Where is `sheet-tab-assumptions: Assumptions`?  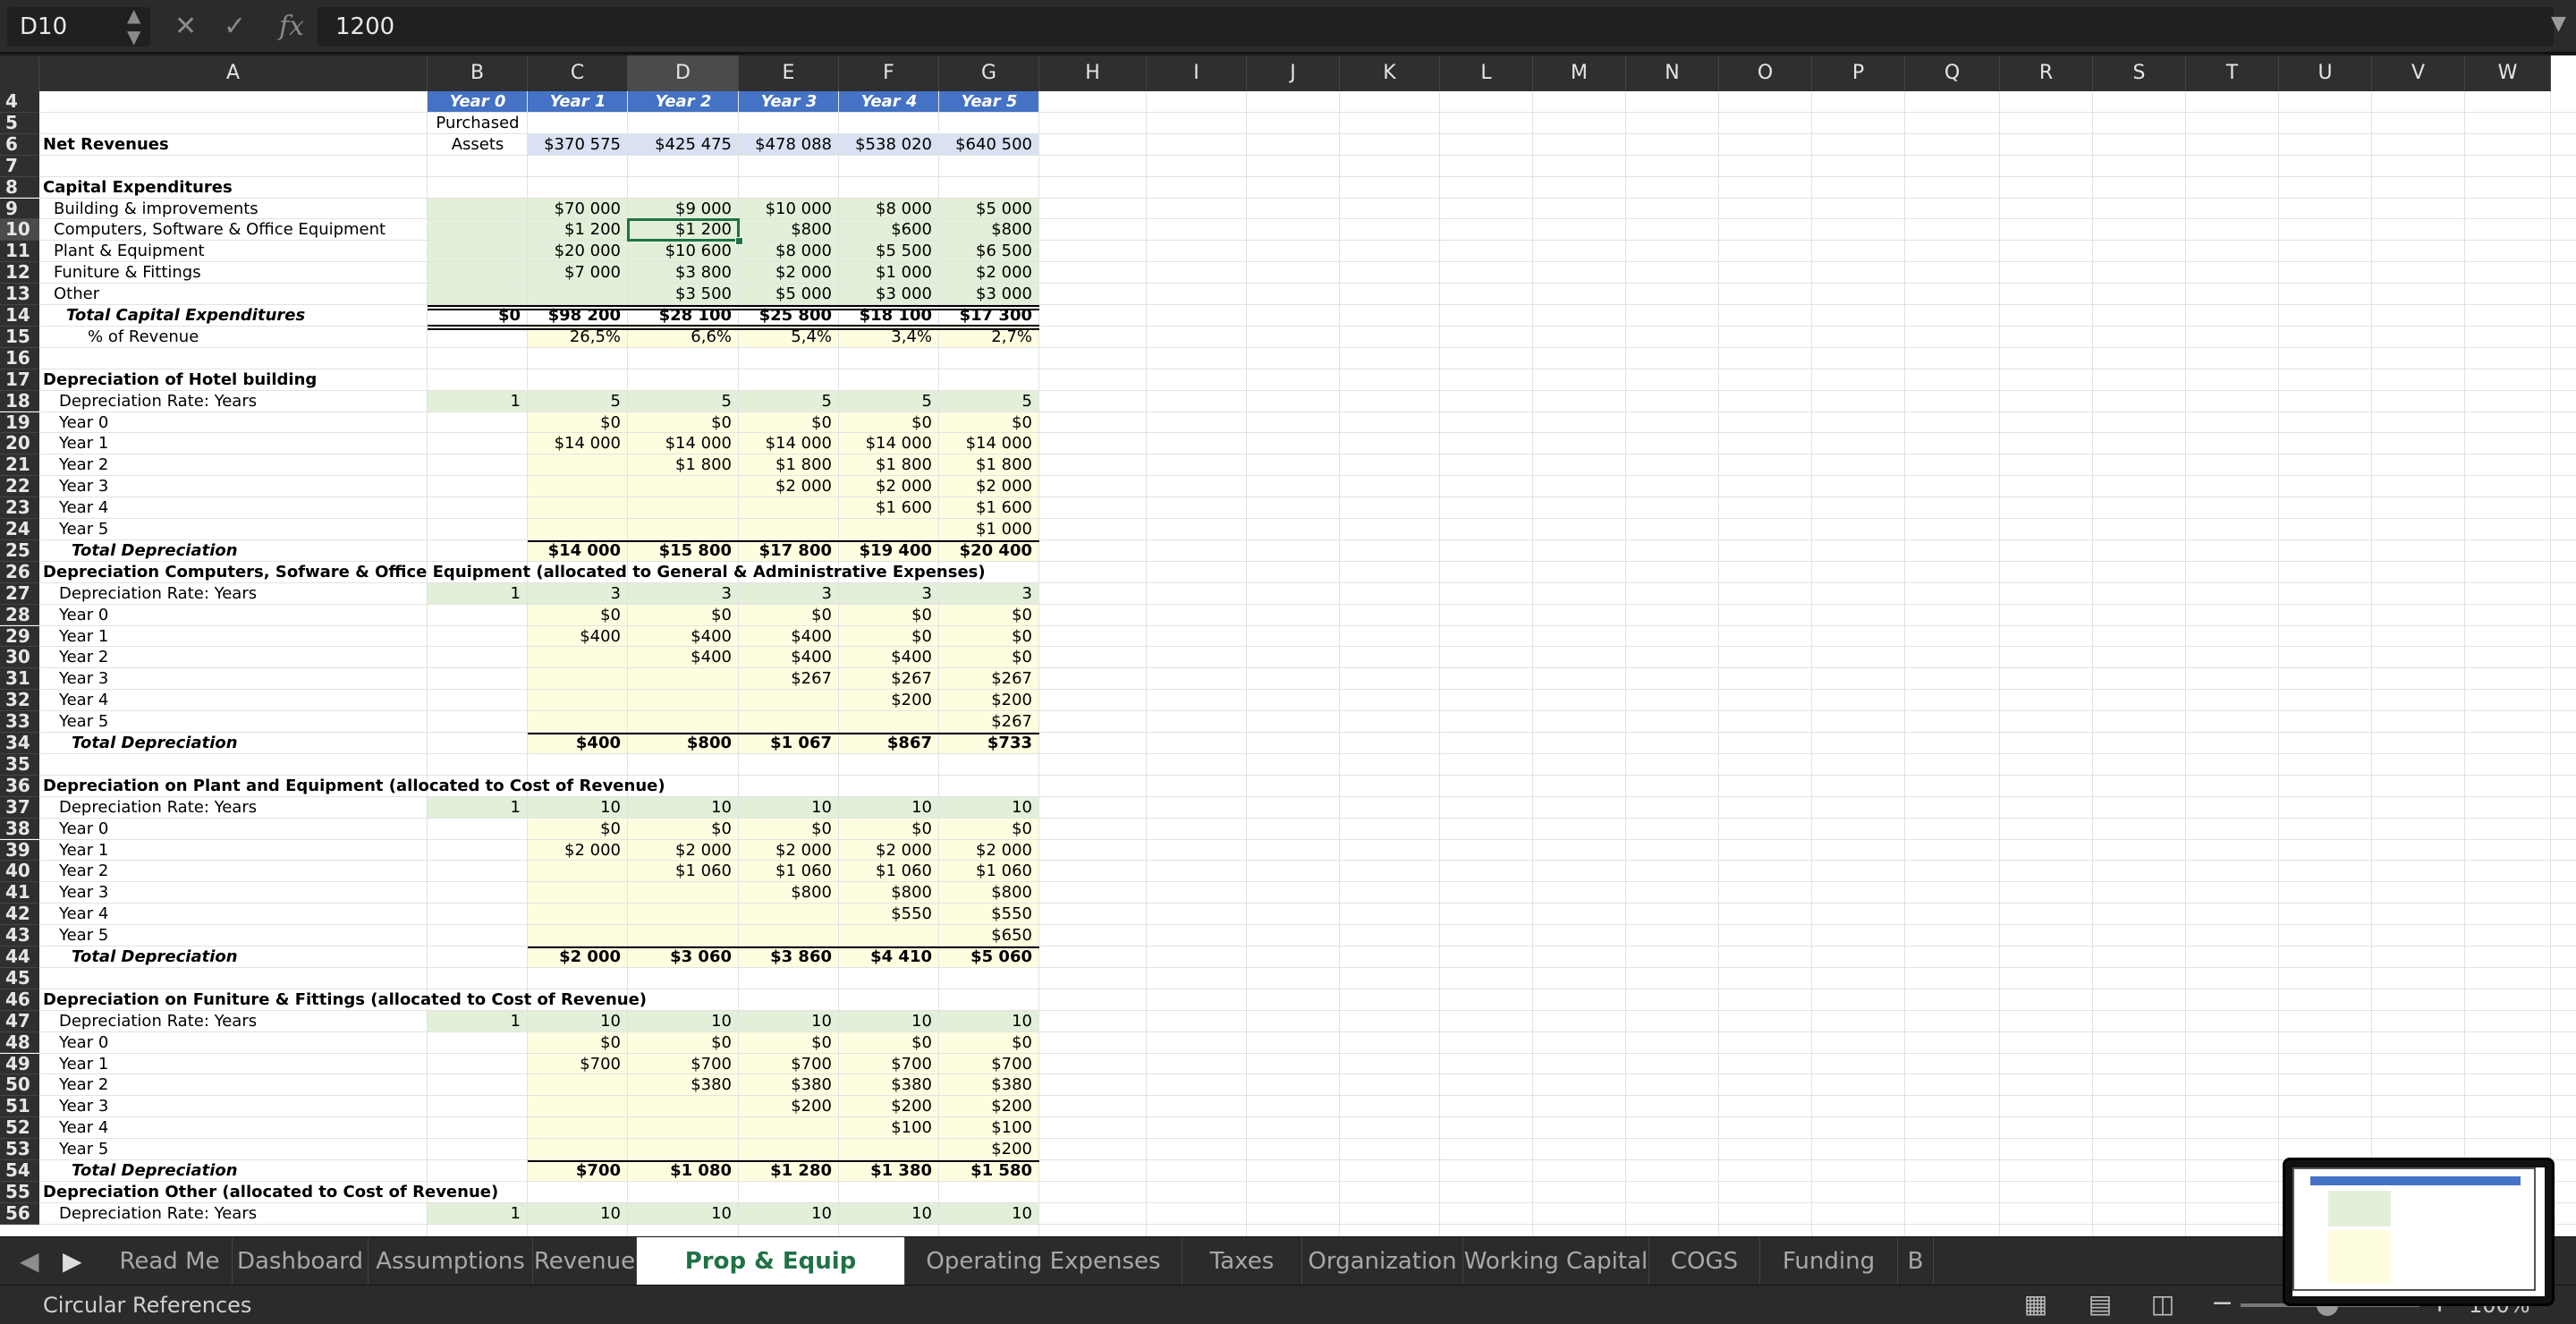
sheet-tab-assumptions: Assumptions is located at coordinates (451, 1261).